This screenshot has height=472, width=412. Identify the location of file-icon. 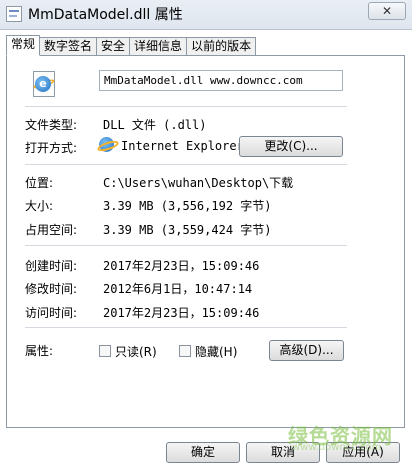
(14, 14).